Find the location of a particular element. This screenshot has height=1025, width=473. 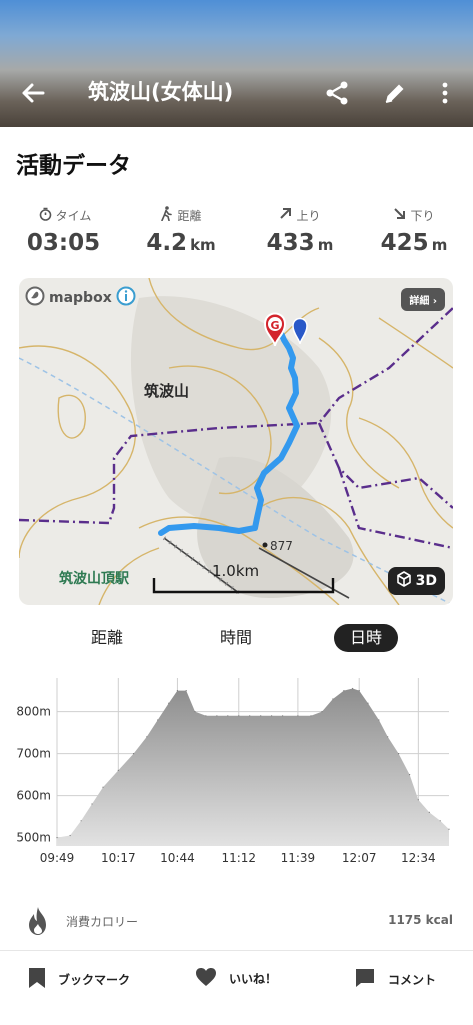

x-tick-label: 11:39 is located at coordinates (298, 858).